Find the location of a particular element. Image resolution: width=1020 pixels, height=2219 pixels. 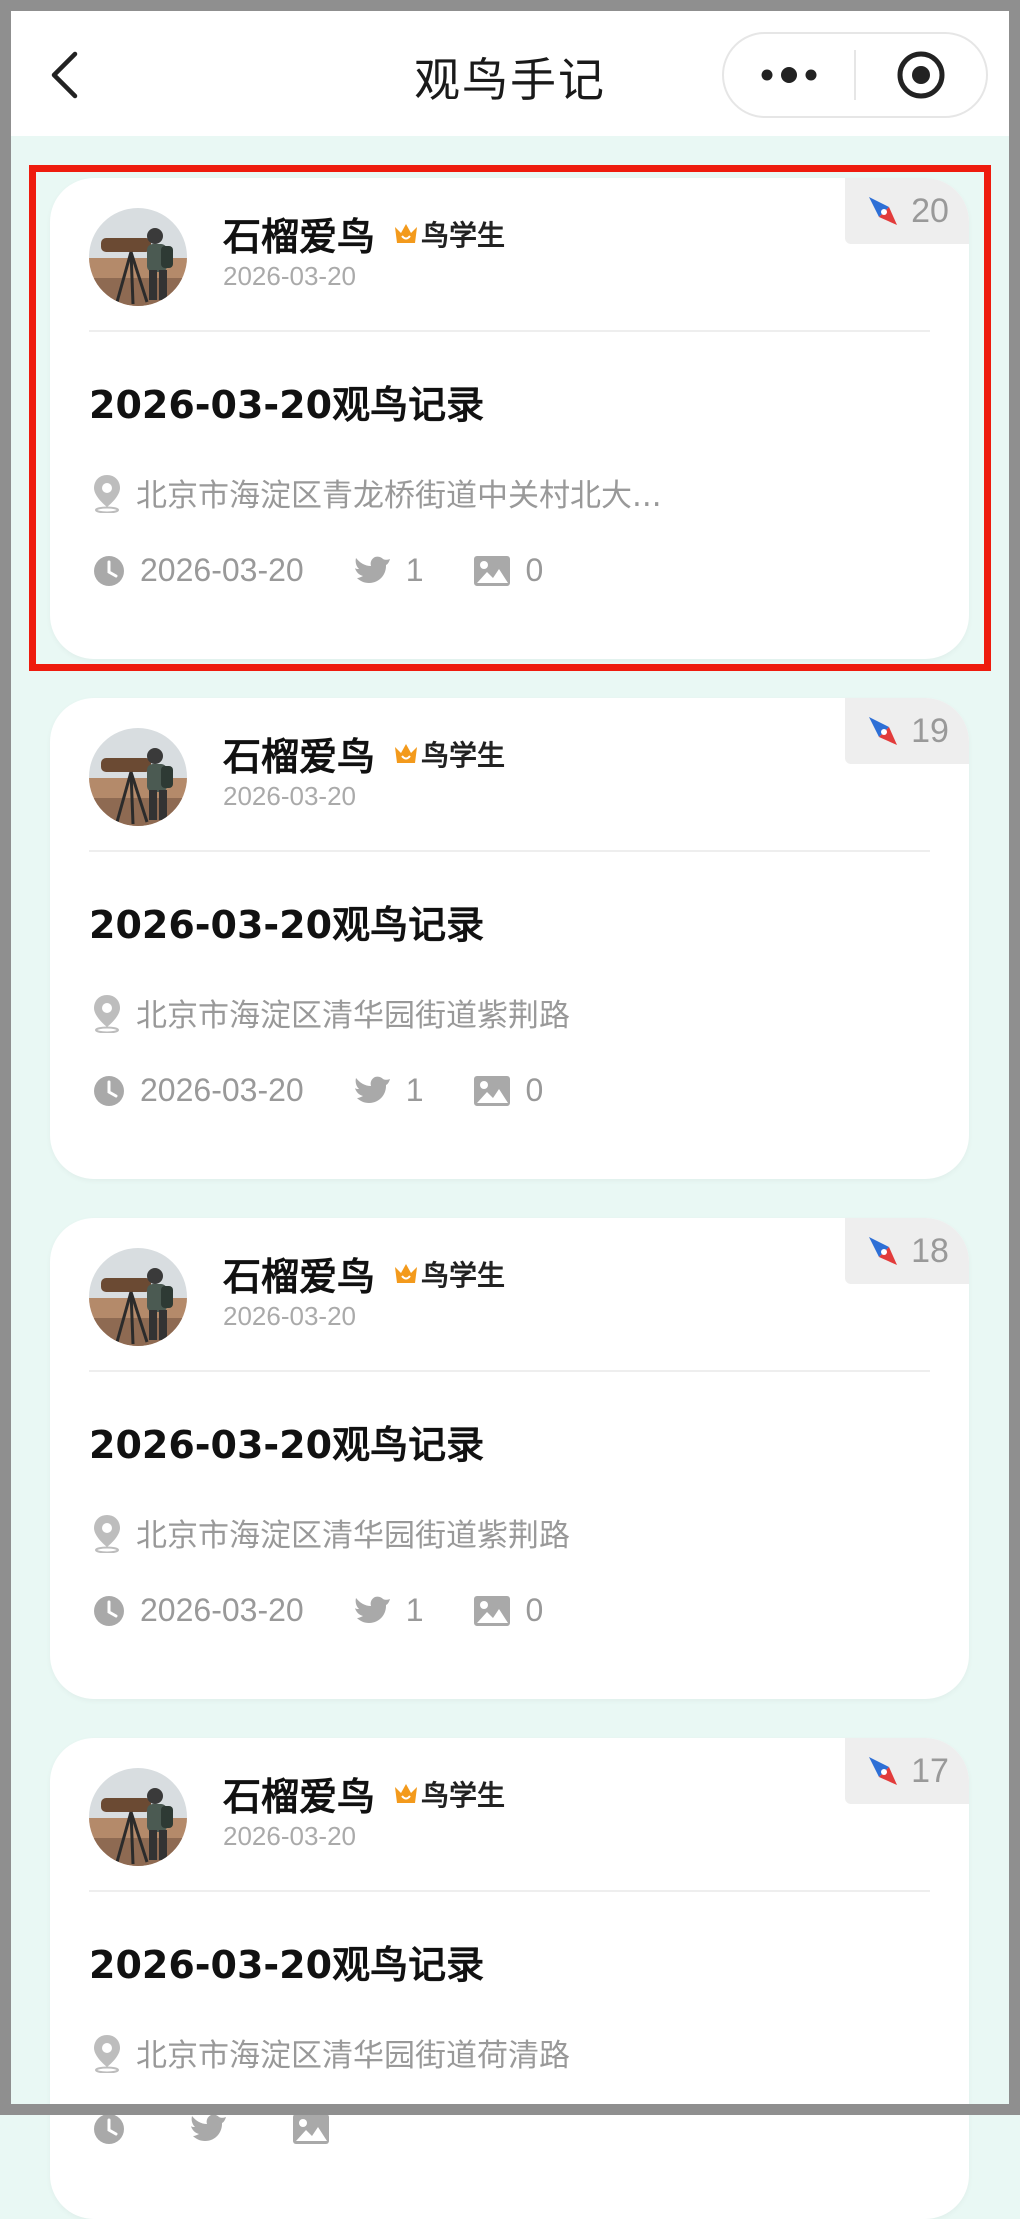

record-number-badge: 18 is located at coordinates (907, 1251).